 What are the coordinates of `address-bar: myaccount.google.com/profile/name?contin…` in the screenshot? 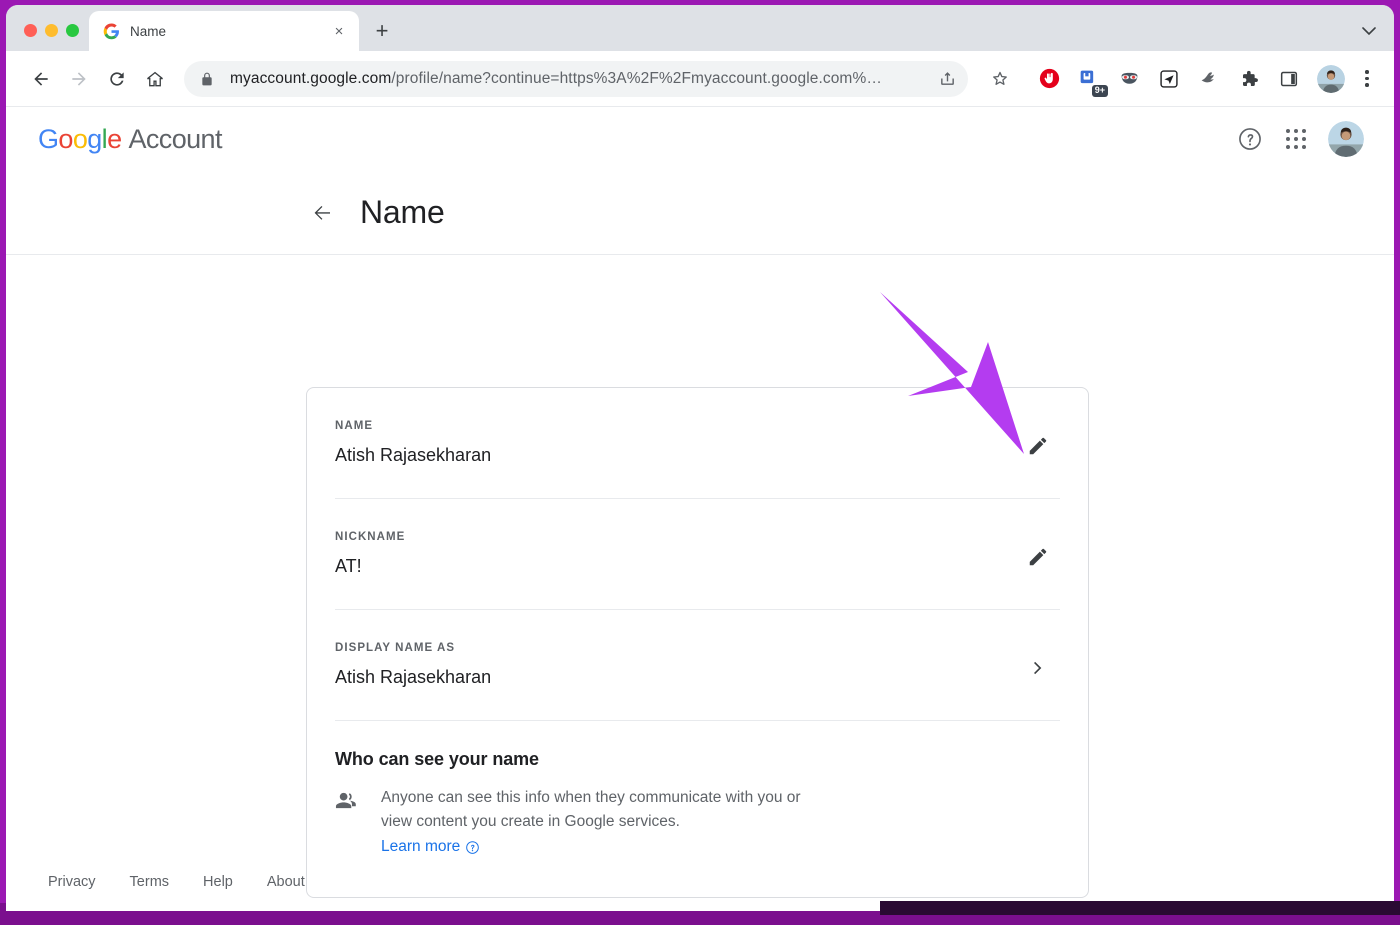 It's located at (576, 78).